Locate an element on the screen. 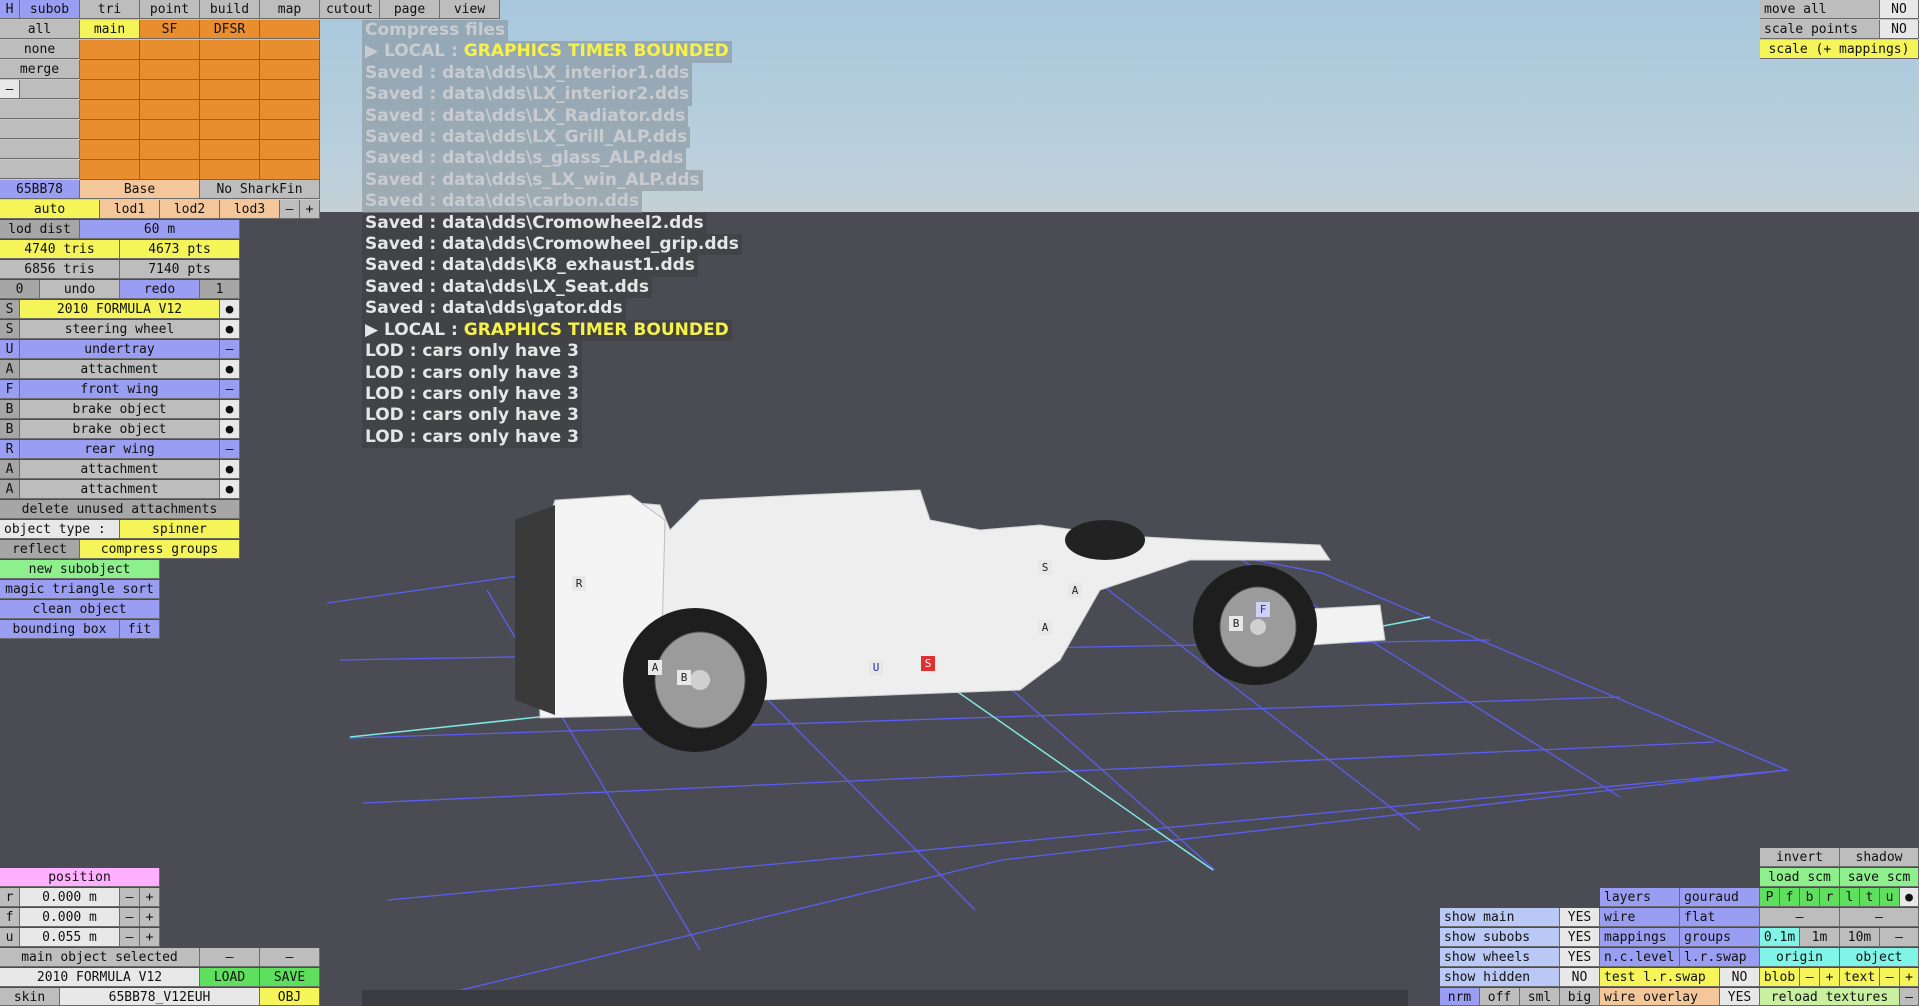 Image resolution: width=1919 pixels, height=1006 pixels. layer-flag-toggle: ● is located at coordinates (1909, 897).